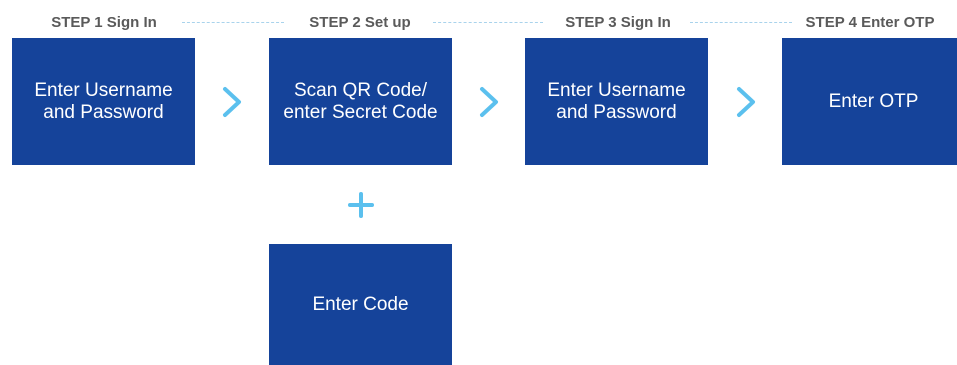 This screenshot has height=365, width=957. Describe the element at coordinates (360, 112) in the screenshot. I see `step-2-box-line-2: enter Secret Code` at that location.